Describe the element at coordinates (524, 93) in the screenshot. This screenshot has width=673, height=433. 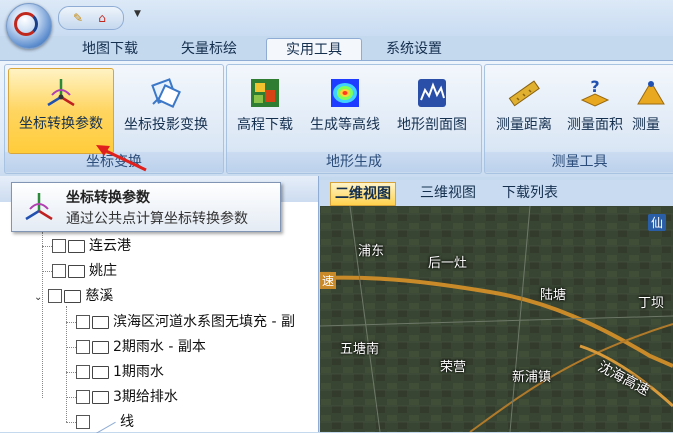
I see `ruler-icon` at that location.